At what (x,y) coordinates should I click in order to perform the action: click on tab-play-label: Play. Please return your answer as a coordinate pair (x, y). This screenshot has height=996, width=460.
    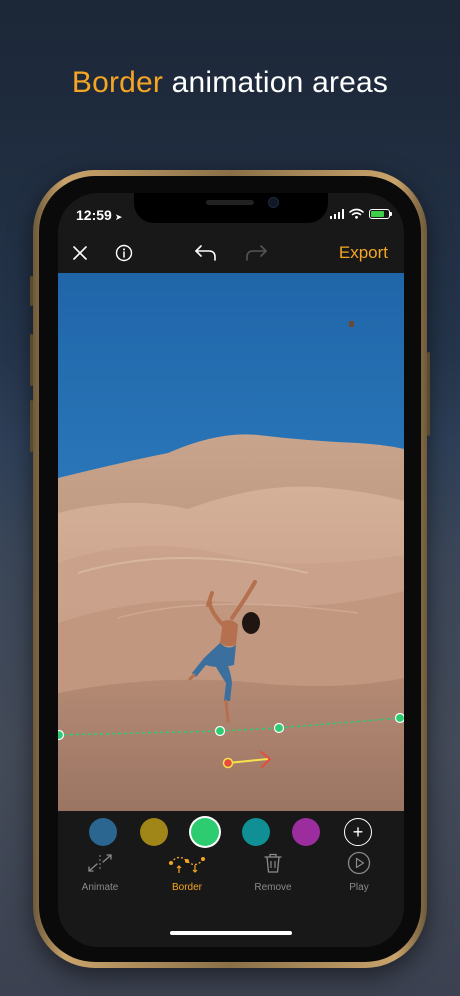
    Looking at the image, I should click on (359, 887).